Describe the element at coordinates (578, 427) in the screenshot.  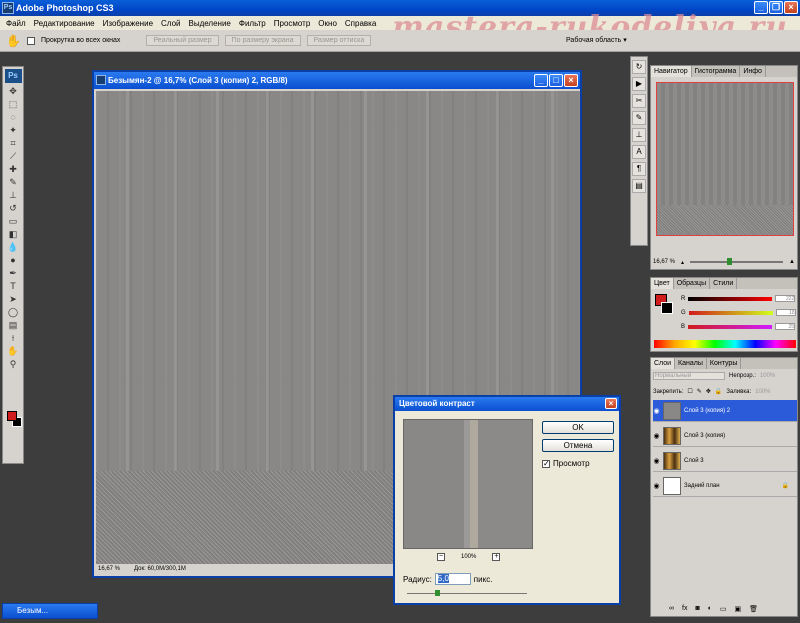
I see `ok-button: OK` at that location.